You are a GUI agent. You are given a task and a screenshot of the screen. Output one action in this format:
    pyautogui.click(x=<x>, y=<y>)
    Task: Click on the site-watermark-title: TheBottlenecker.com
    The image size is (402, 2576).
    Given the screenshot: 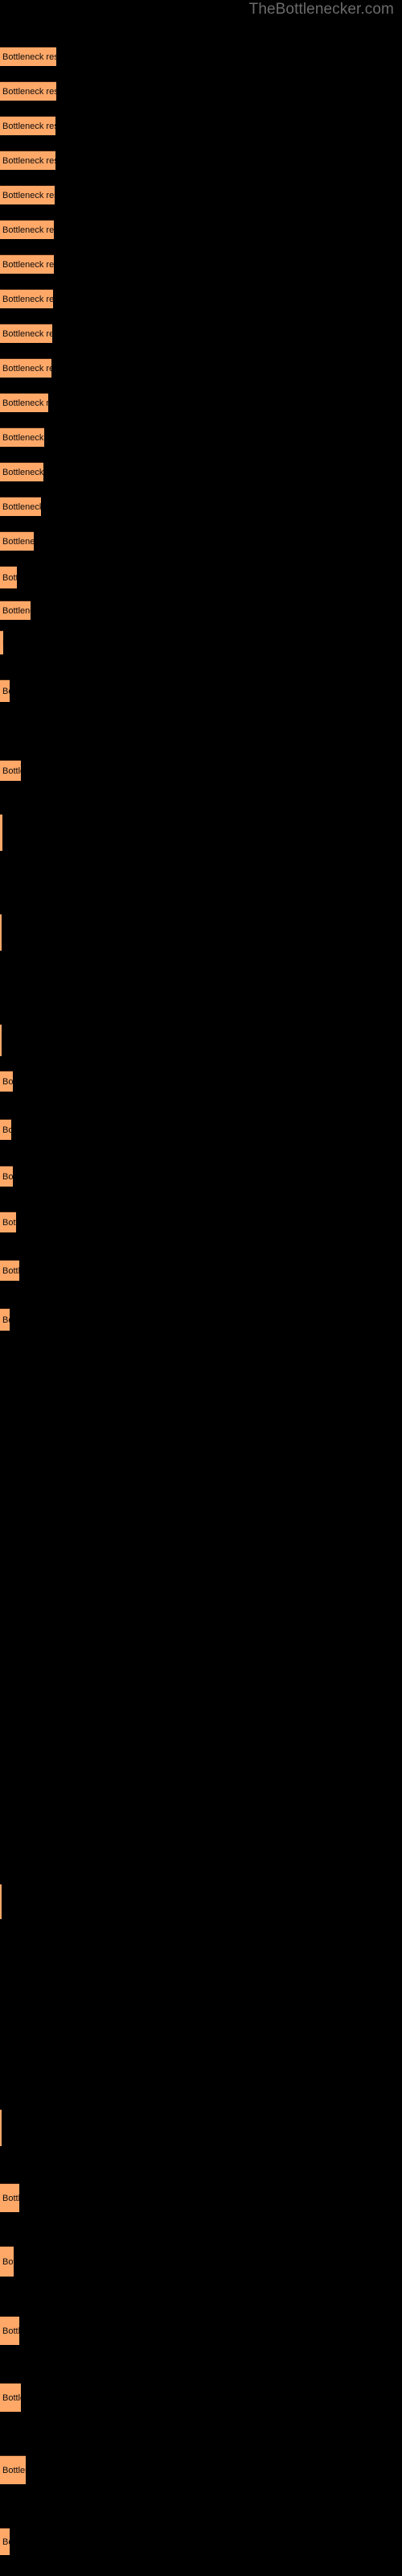 What is the action you would take?
    pyautogui.click(x=321, y=9)
    